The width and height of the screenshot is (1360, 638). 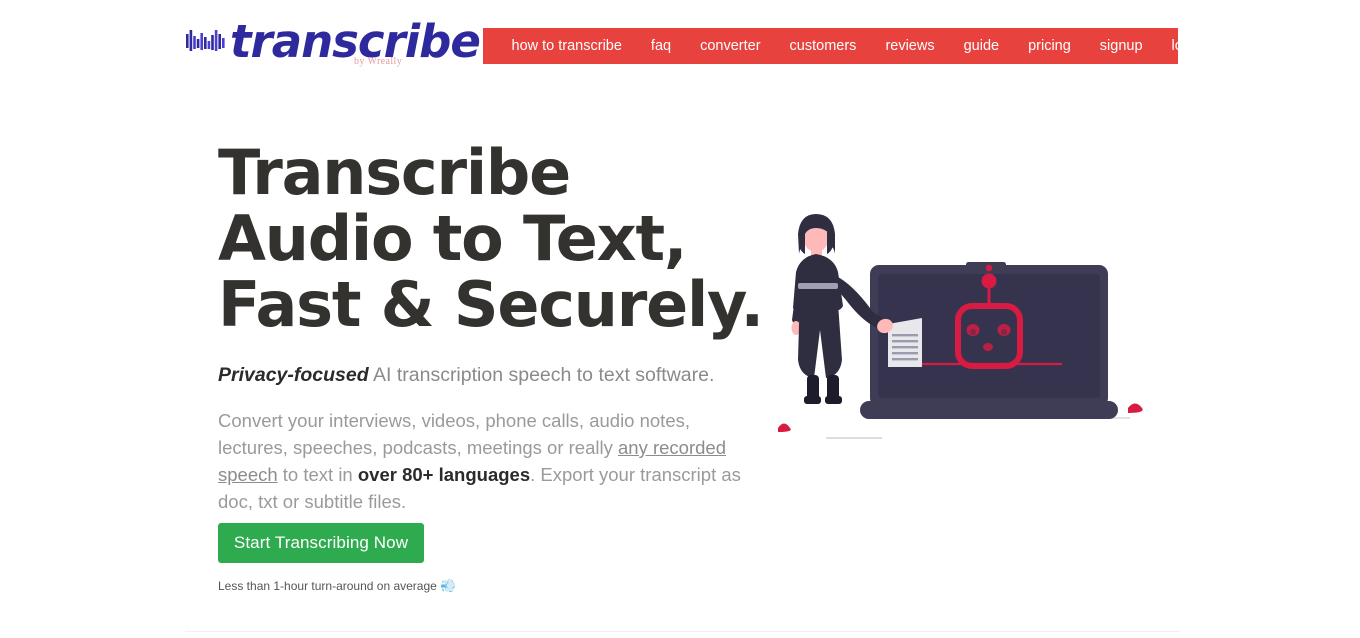 I want to click on nav-item-guide: guide, so click(x=981, y=46).